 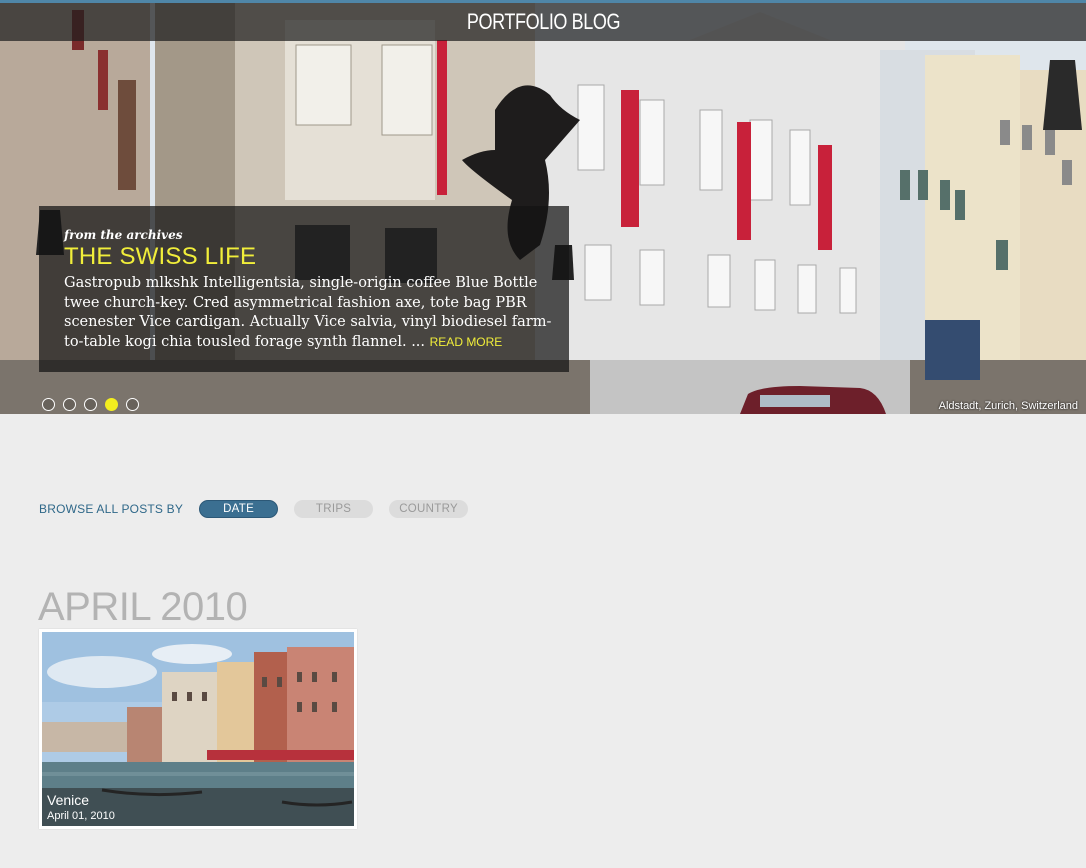 I want to click on feature-title: THE SWISS LIFE, so click(x=304, y=257).